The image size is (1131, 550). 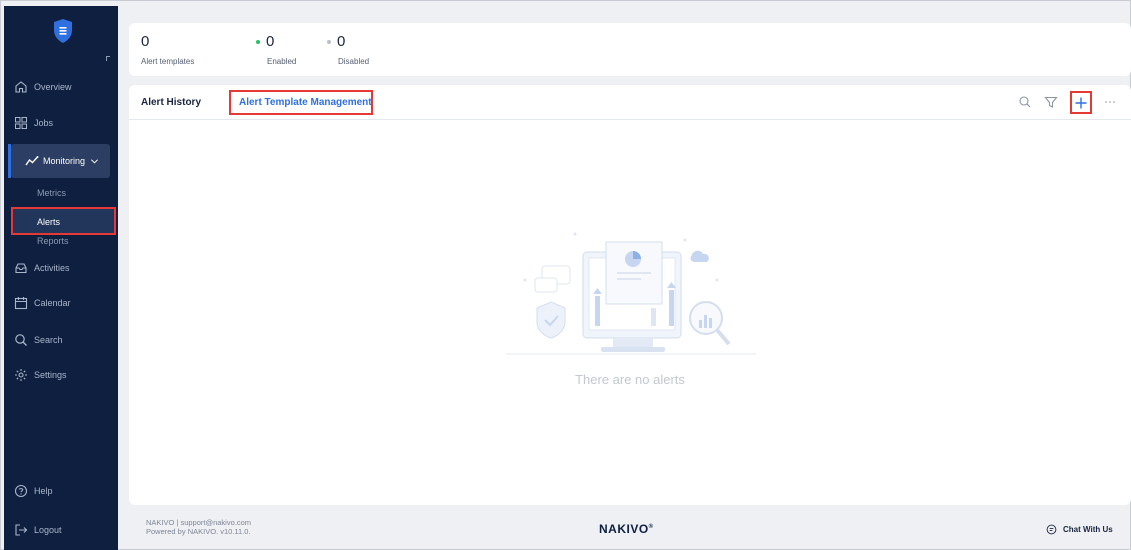 What do you see at coordinates (21, 375) in the screenshot?
I see `gear-icon` at bounding box center [21, 375].